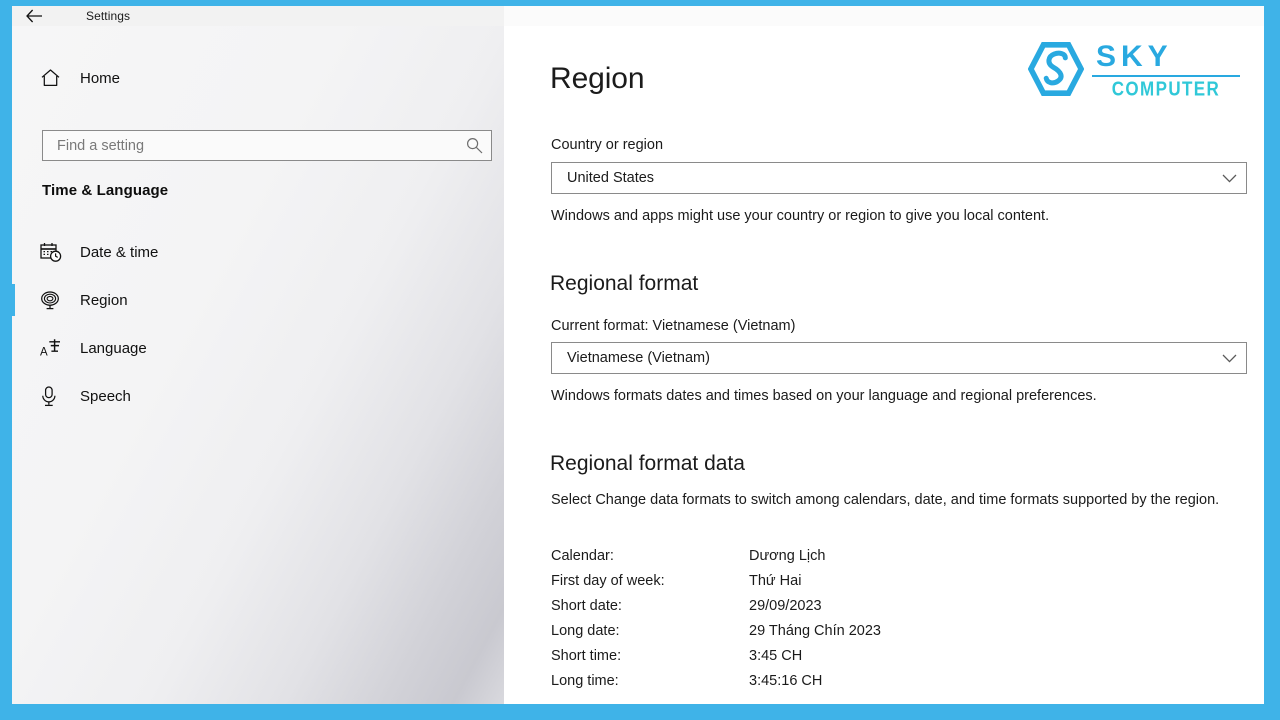 The height and width of the screenshot is (720, 1280). I want to click on logo-divider, so click(1166, 76).